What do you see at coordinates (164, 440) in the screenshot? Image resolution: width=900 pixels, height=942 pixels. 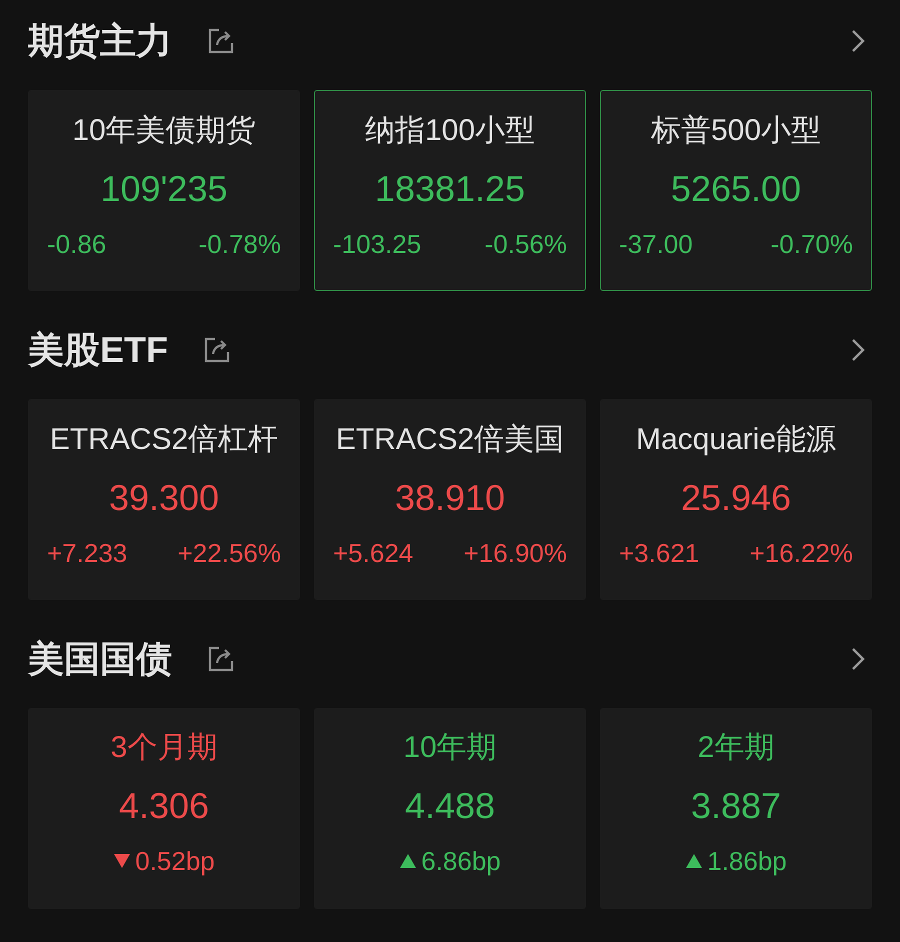 I see `quote-name: ETRACS2倍杠杆` at bounding box center [164, 440].